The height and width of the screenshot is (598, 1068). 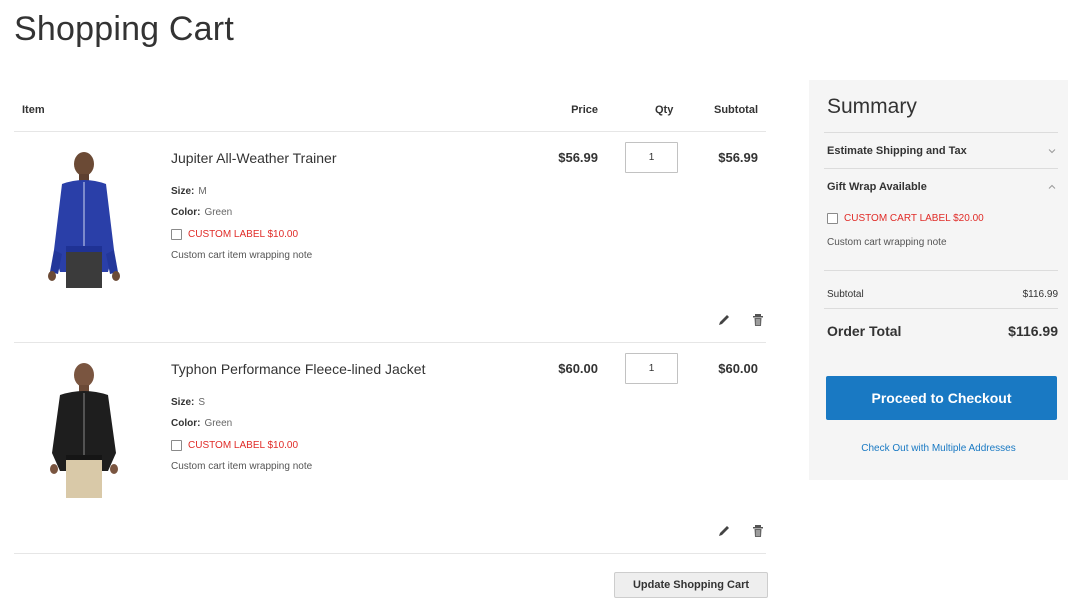 I want to click on item-price: $60.00, so click(x=578, y=368).